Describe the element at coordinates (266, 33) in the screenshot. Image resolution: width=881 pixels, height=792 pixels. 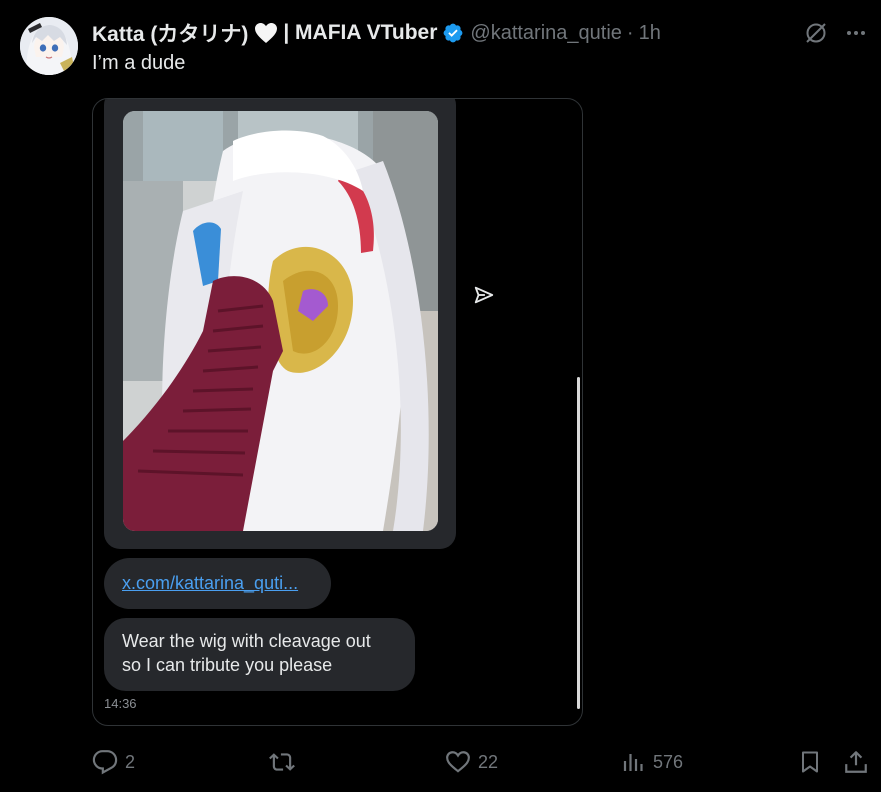
I see `white-heart-emoji-icon` at that location.